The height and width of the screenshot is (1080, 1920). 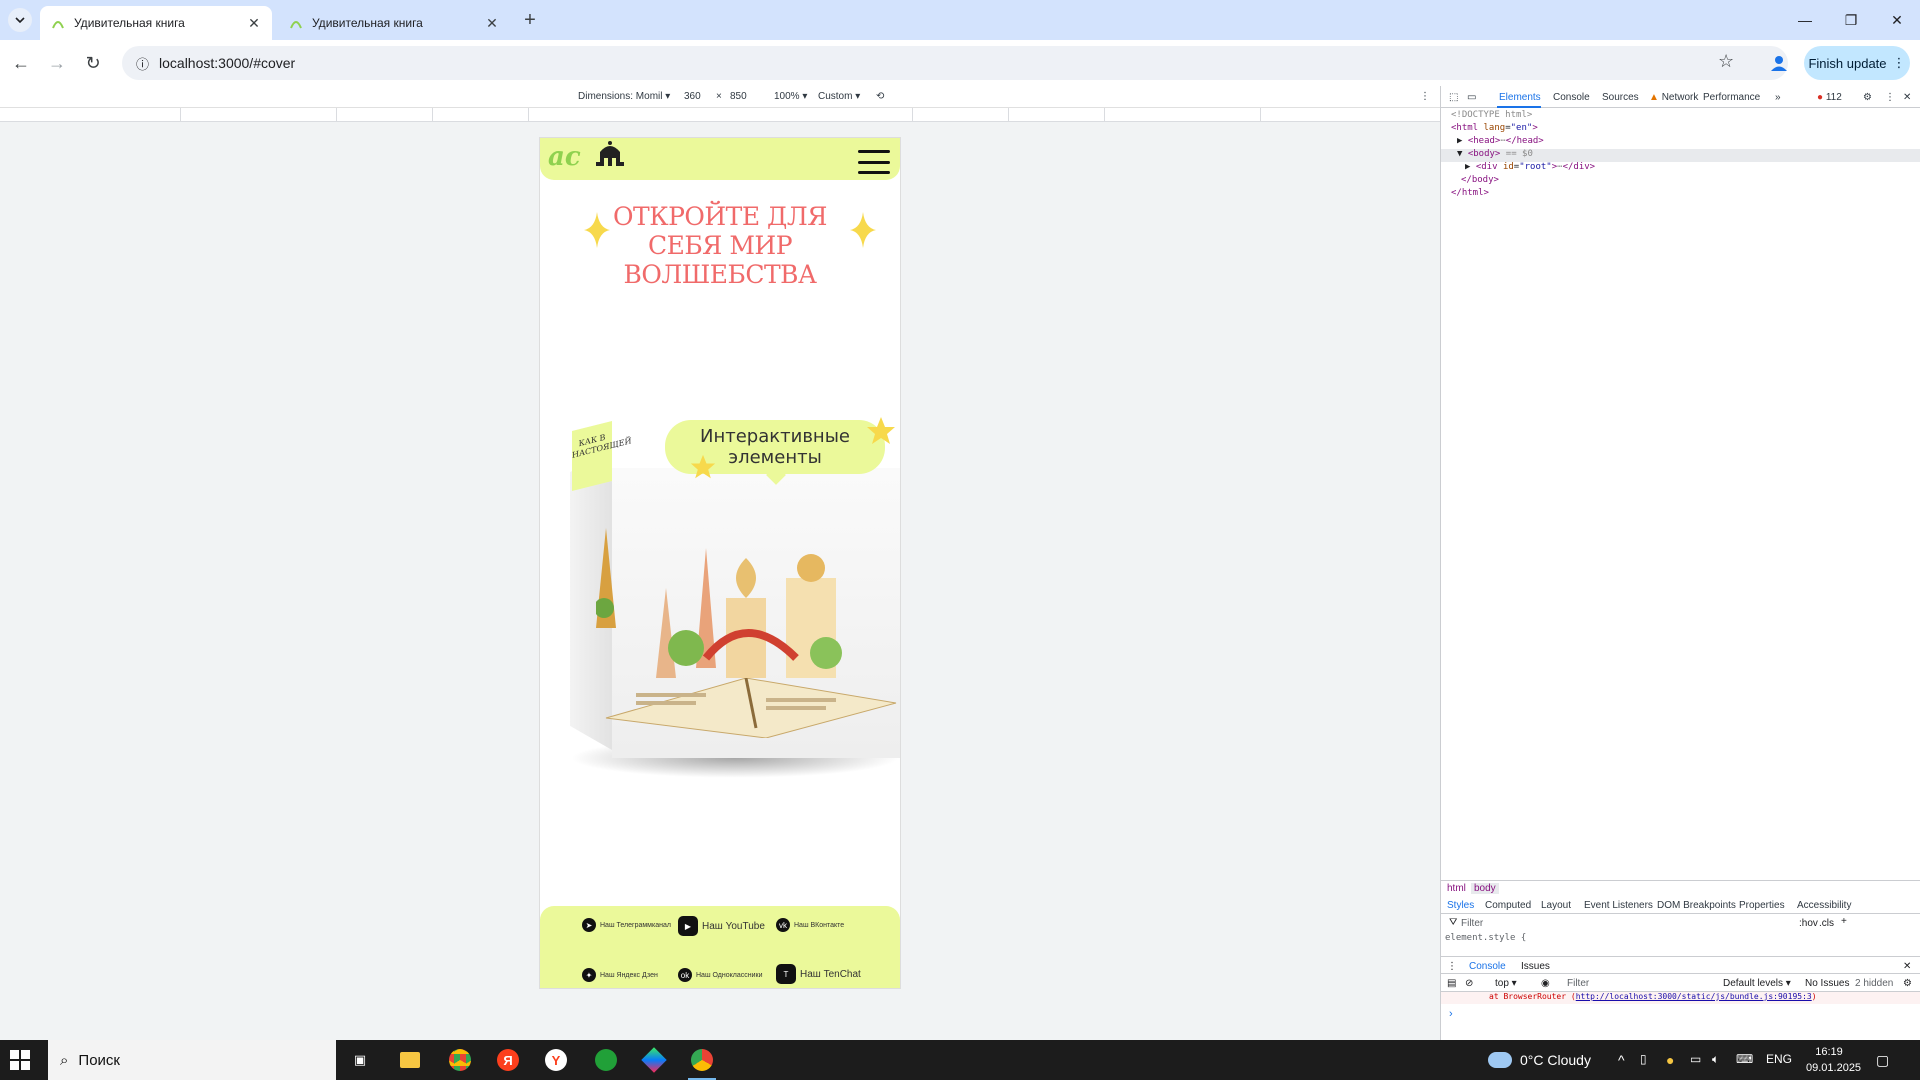 What do you see at coordinates (410, 1060) in the screenshot?
I see `file-explorer-icon` at bounding box center [410, 1060].